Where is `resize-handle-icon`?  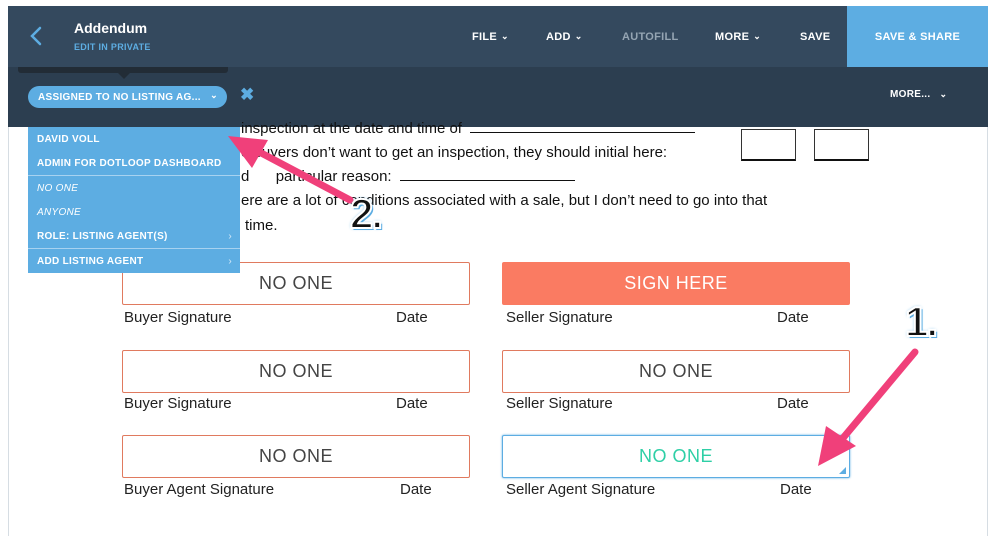 resize-handle-icon is located at coordinates (842, 470).